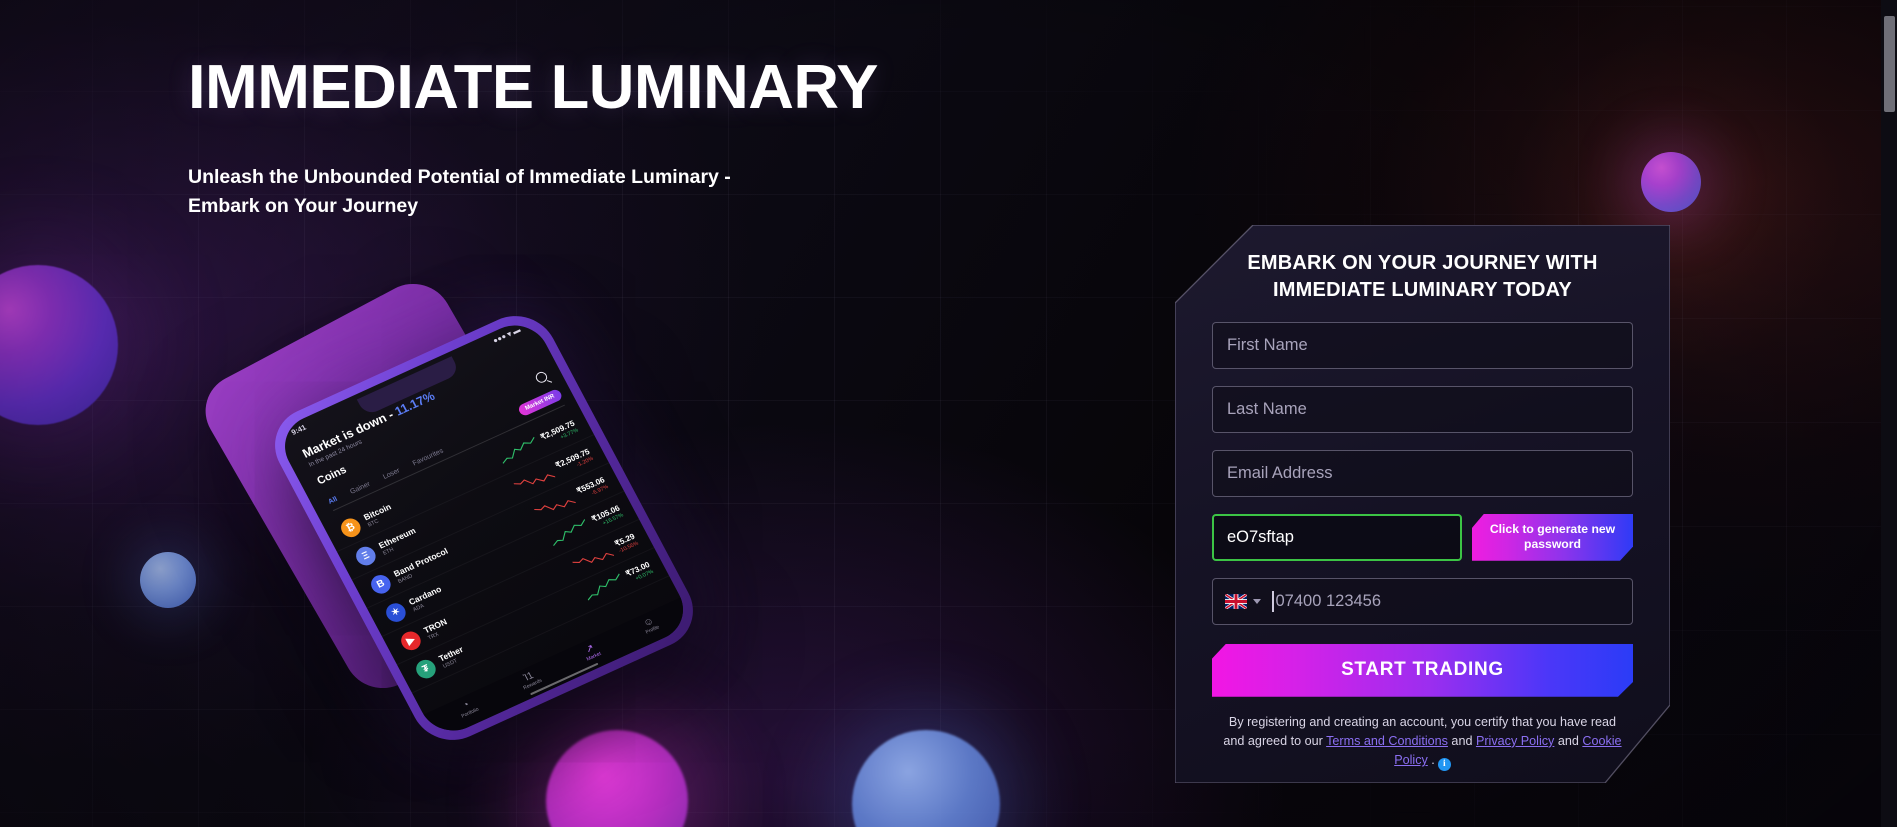  Describe the element at coordinates (1461, 740) in the screenshot. I see `legal-text-2: and` at that location.